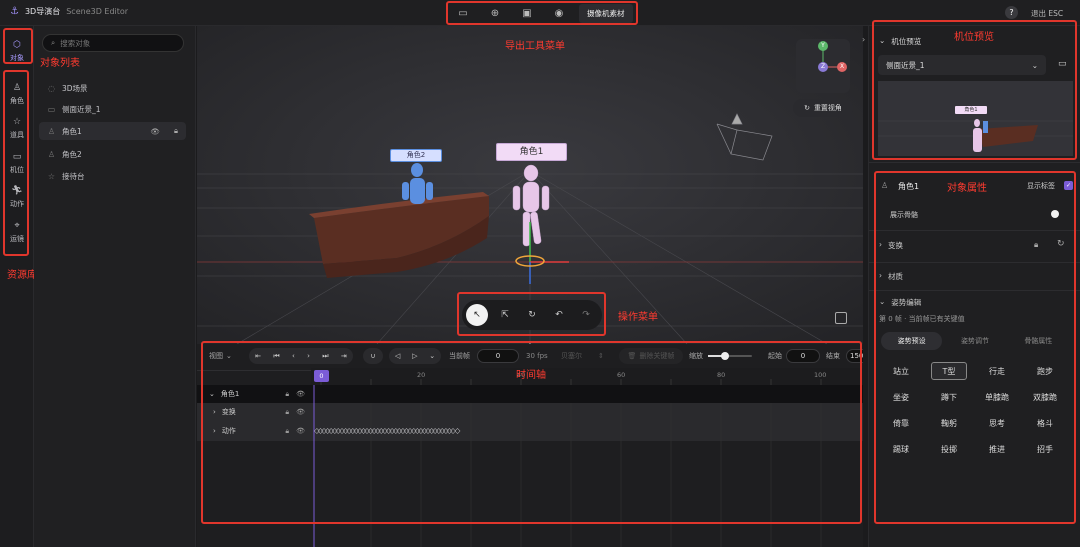 Image resolution: width=1080 pixels, height=547 pixels. What do you see at coordinates (51, 109) in the screenshot?
I see `camera-icon: ▭` at bounding box center [51, 109].